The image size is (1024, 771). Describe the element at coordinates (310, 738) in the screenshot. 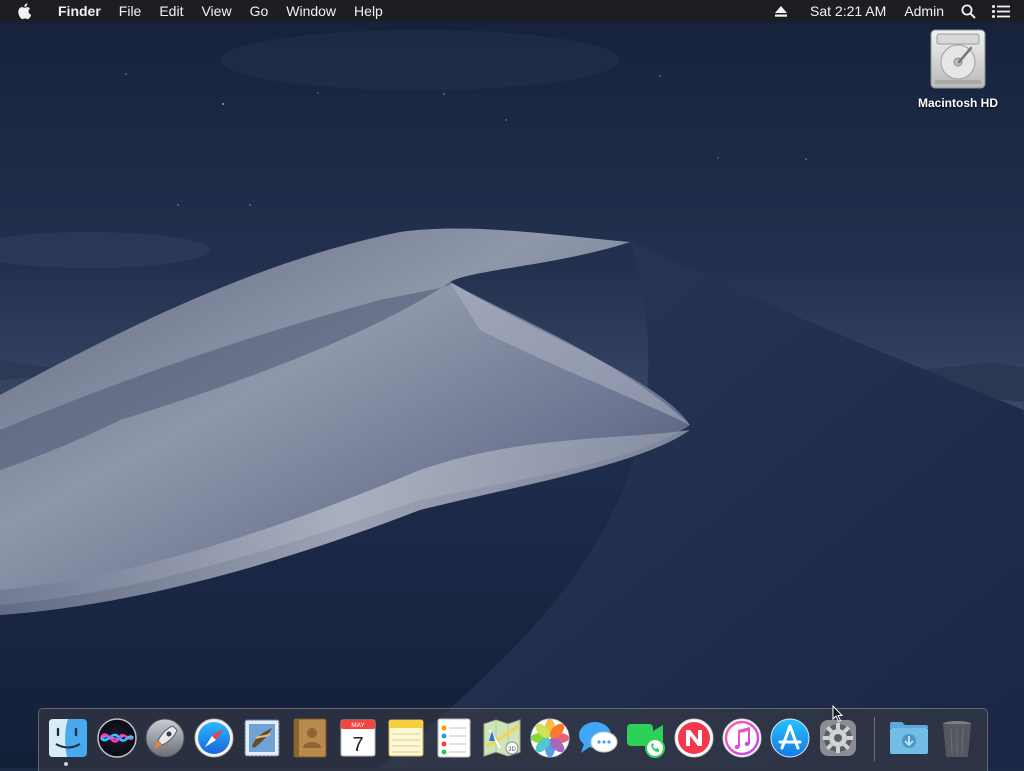

I see `contacts-icon` at that location.